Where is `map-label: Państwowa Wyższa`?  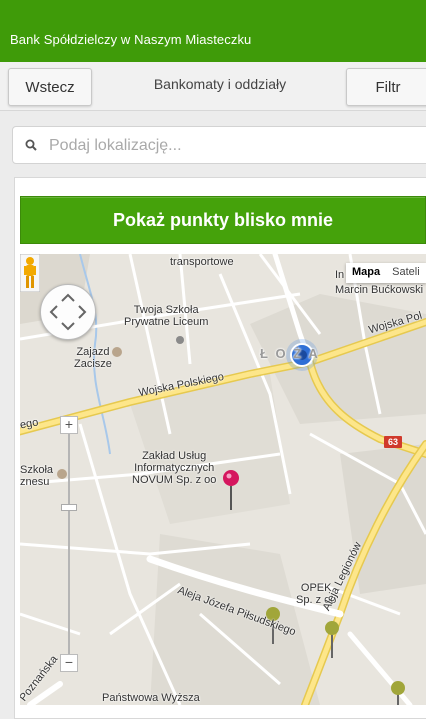
map-label: Państwowa Wyższa is located at coordinates (151, 698).